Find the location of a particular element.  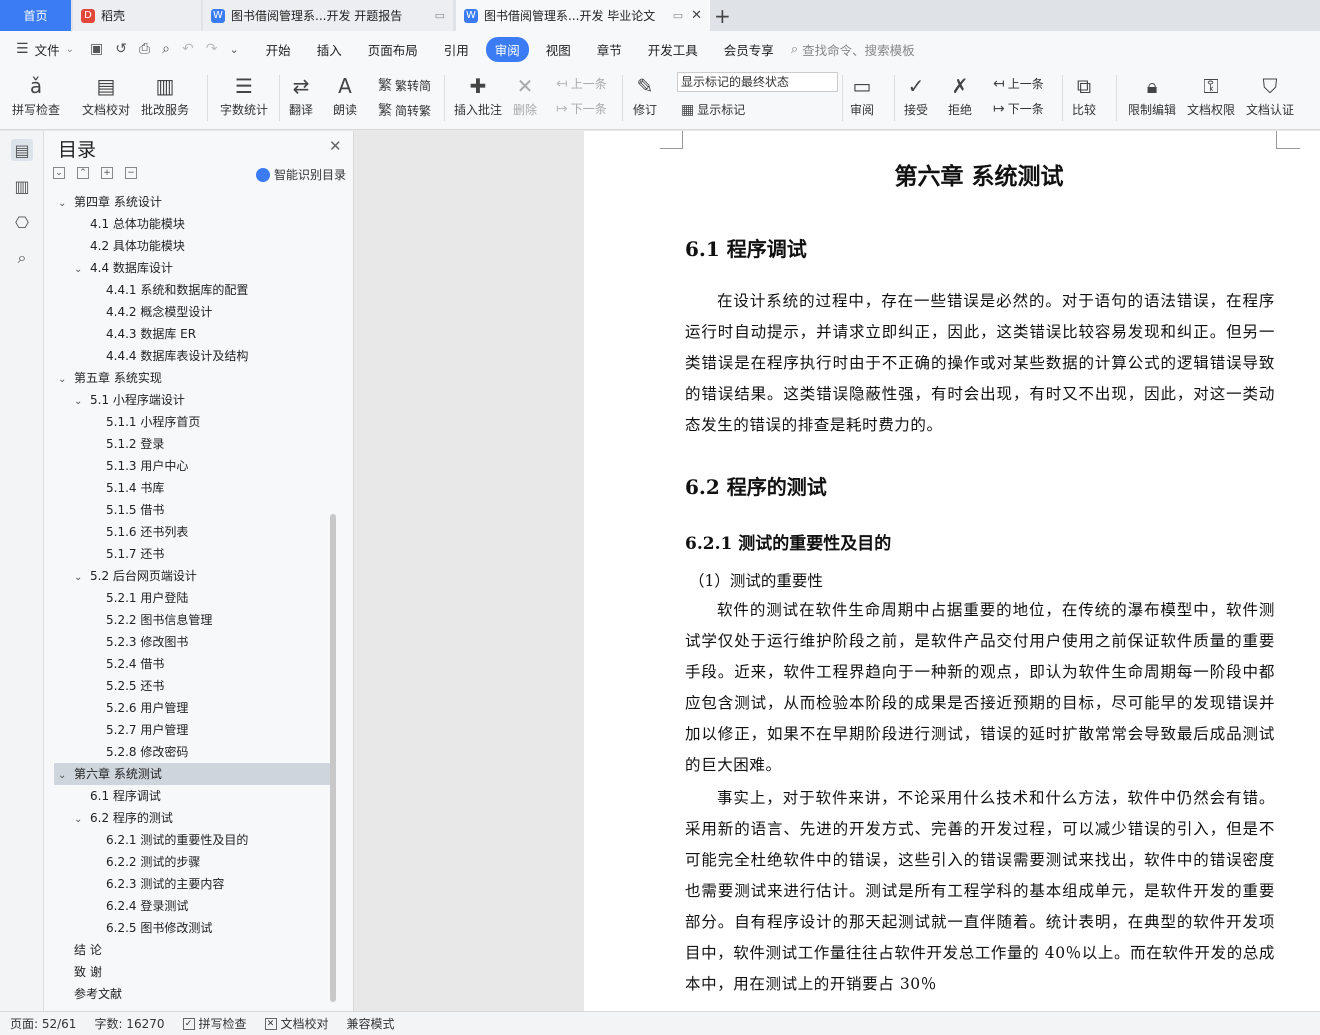

toc-item: ⌄ 第四章 系统设计 is located at coordinates (110, 202).